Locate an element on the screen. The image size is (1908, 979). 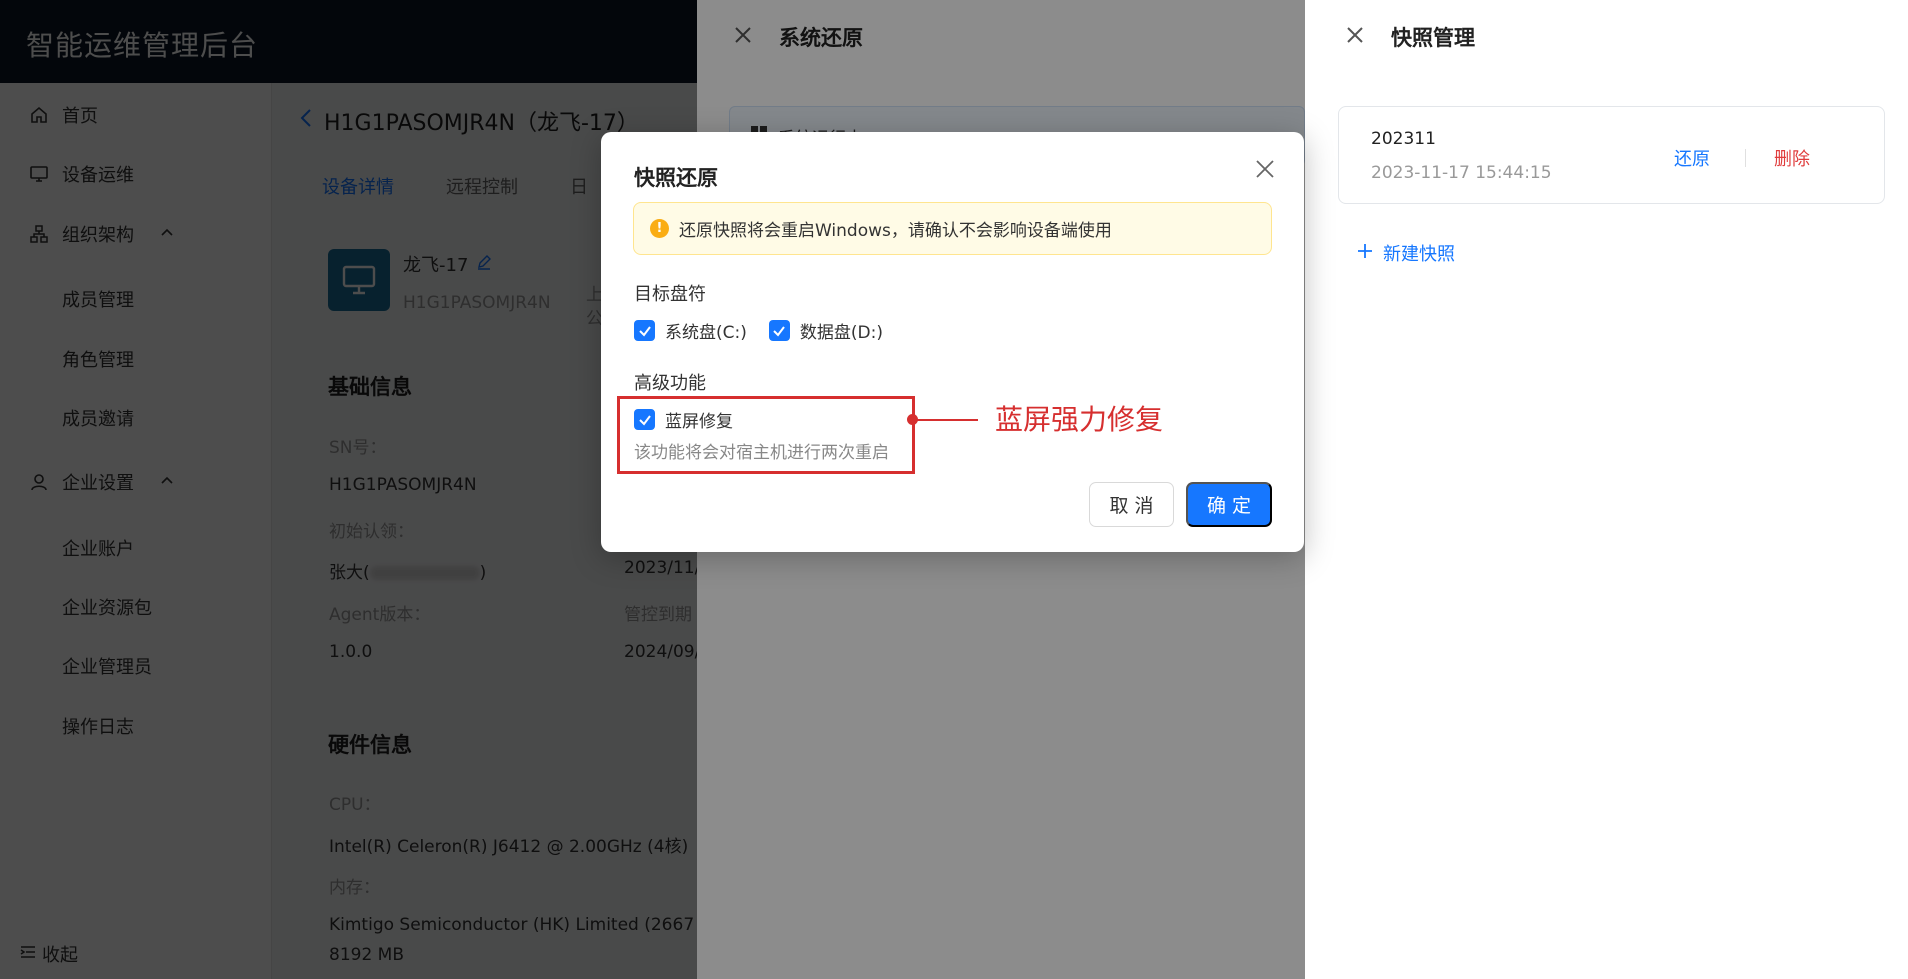
modal-title: 快照还原 is located at coordinates (676, 178).